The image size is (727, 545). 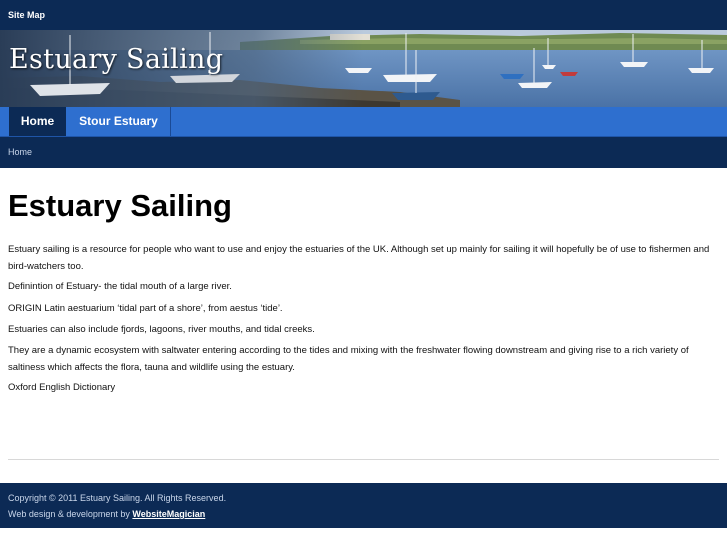 What do you see at coordinates (363, 68) in the screenshot?
I see `header-banner: Estuary Sailing` at bounding box center [363, 68].